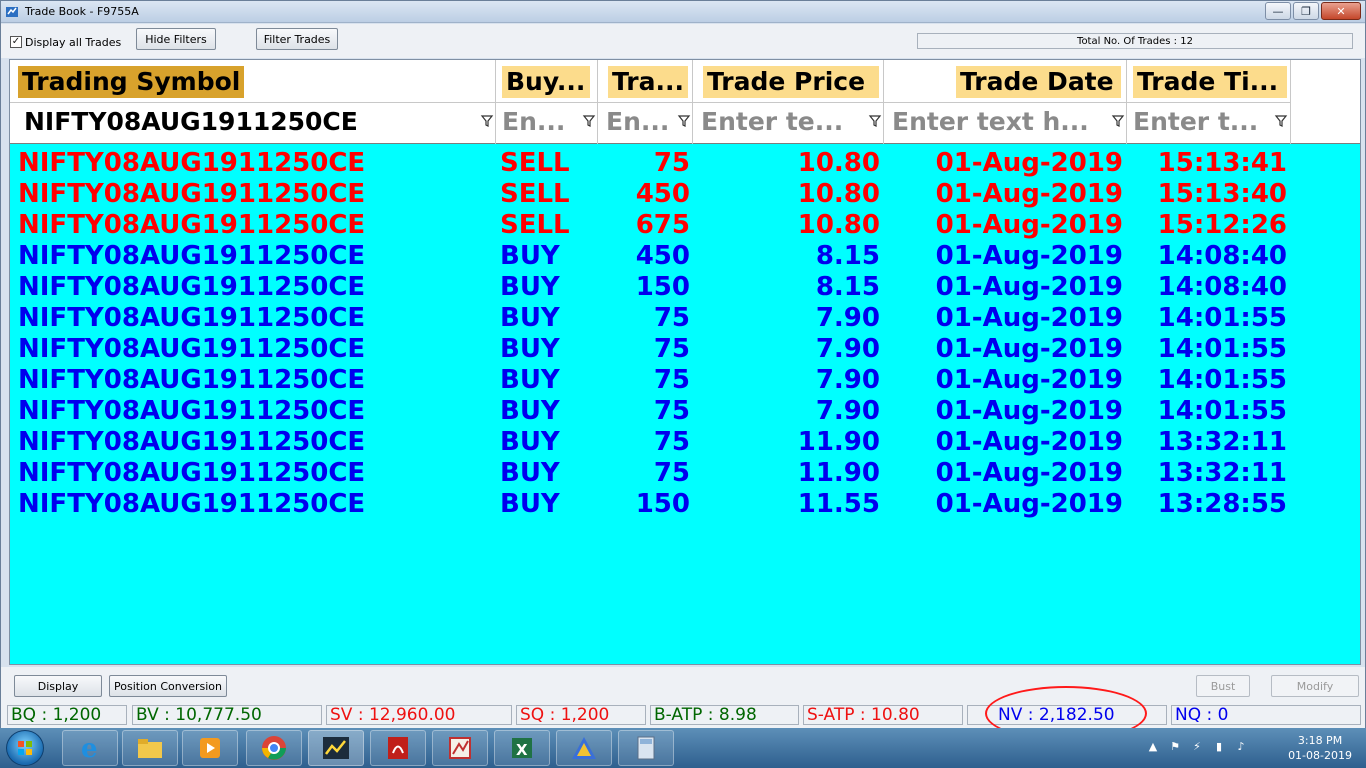 The width and height of the screenshot is (1366, 768). I want to click on folder-icon, so click(150, 748).